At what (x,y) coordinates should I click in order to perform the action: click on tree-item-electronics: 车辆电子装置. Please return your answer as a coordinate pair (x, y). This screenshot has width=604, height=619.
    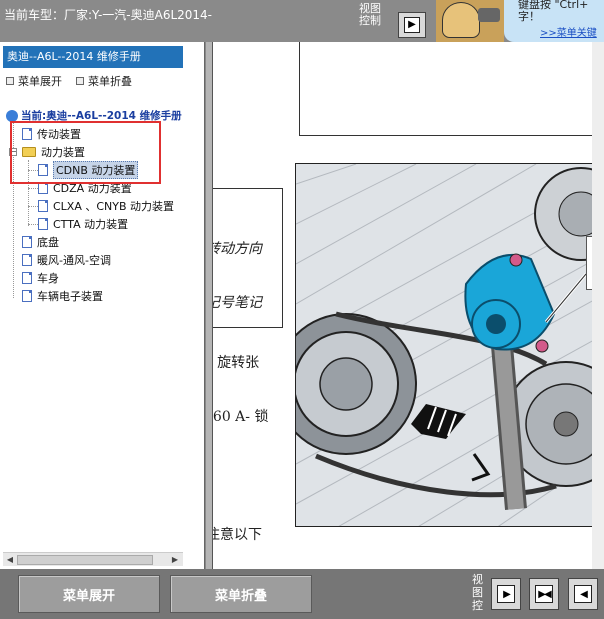
    Looking at the image, I should click on (62, 296).